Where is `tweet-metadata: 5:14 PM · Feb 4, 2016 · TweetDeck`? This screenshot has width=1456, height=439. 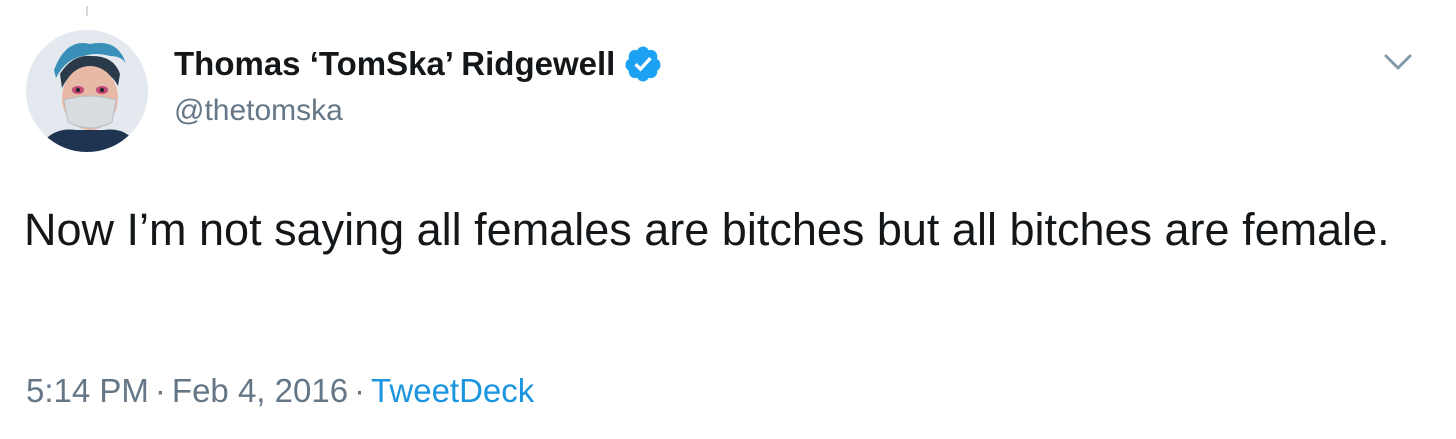 tweet-metadata: 5:14 PM · Feb 4, 2016 · TweetDeck is located at coordinates (280, 391).